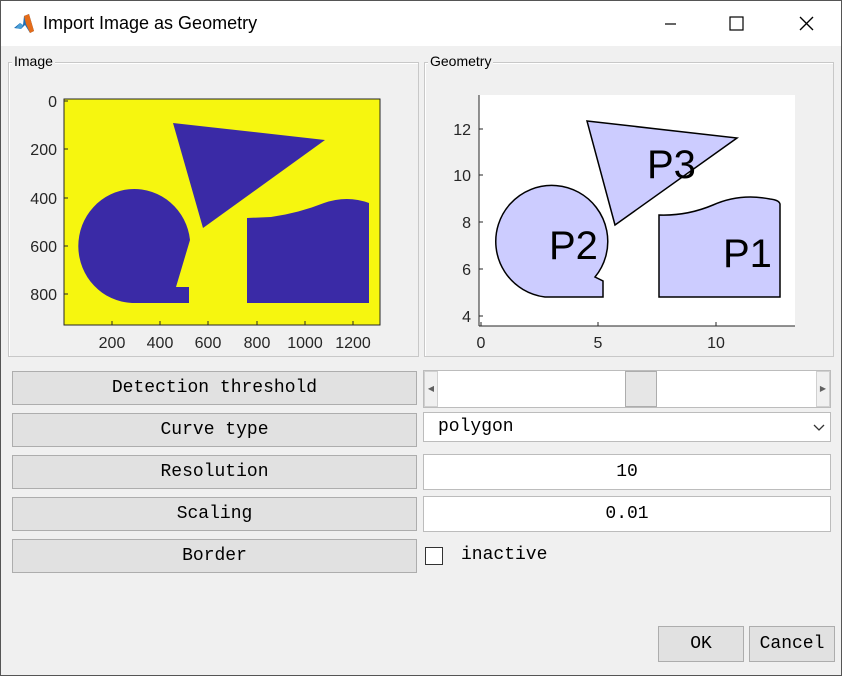  Describe the element at coordinates (466, 270) in the screenshot. I see `geometry-y-tick-6: 6` at that location.